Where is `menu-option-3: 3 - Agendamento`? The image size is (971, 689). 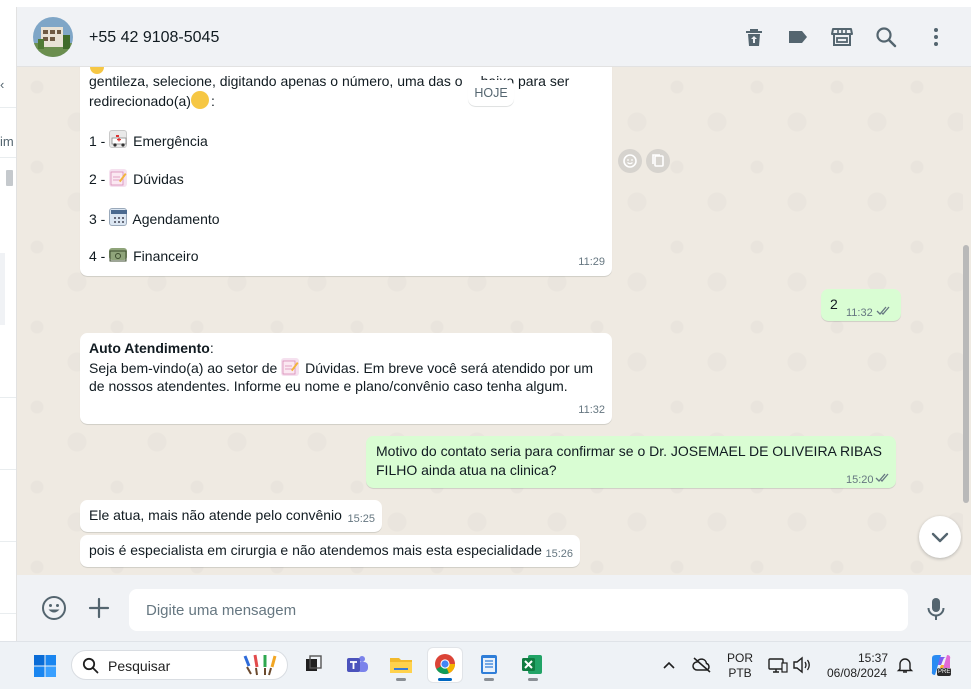
menu-option-3: 3 - Agendamento is located at coordinates (154, 219).